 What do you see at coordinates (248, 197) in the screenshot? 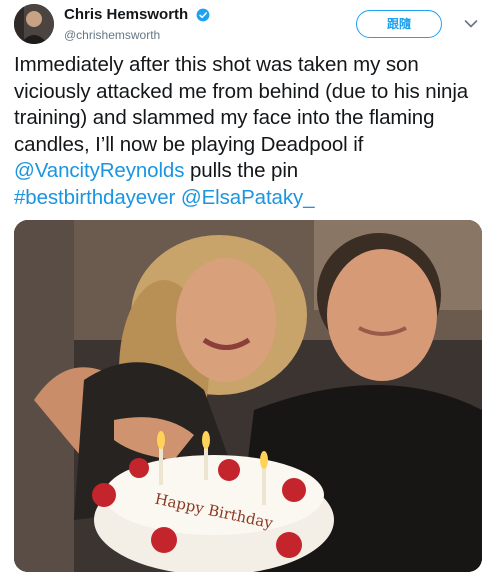
I see `mention-link: @ElsaPataky_` at bounding box center [248, 197].